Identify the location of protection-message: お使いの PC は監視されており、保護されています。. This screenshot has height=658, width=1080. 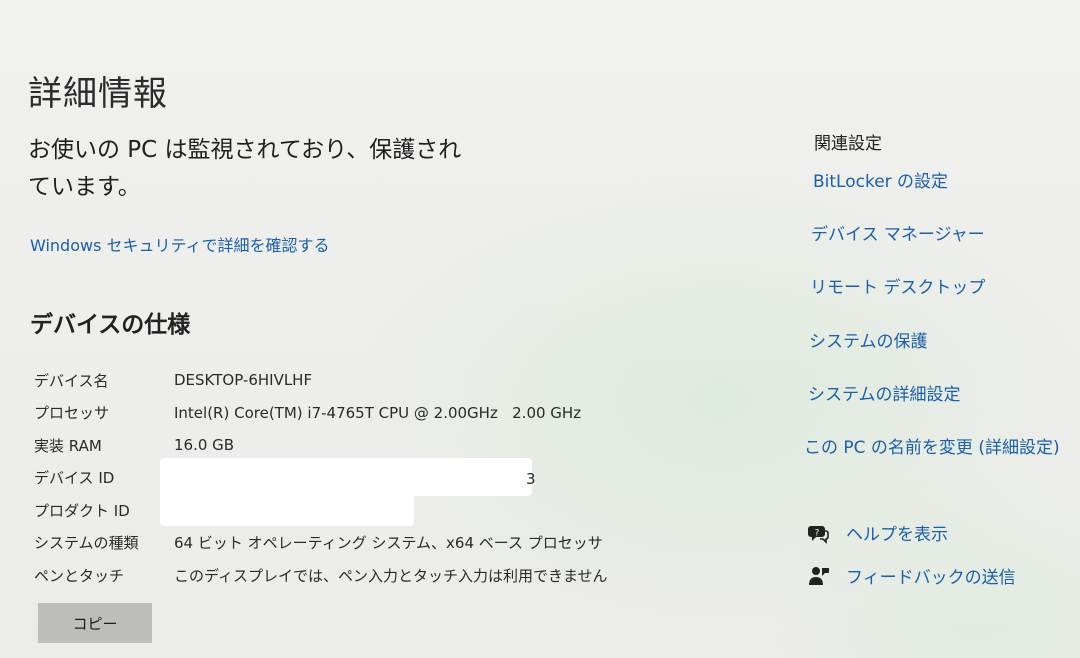
(245, 168).